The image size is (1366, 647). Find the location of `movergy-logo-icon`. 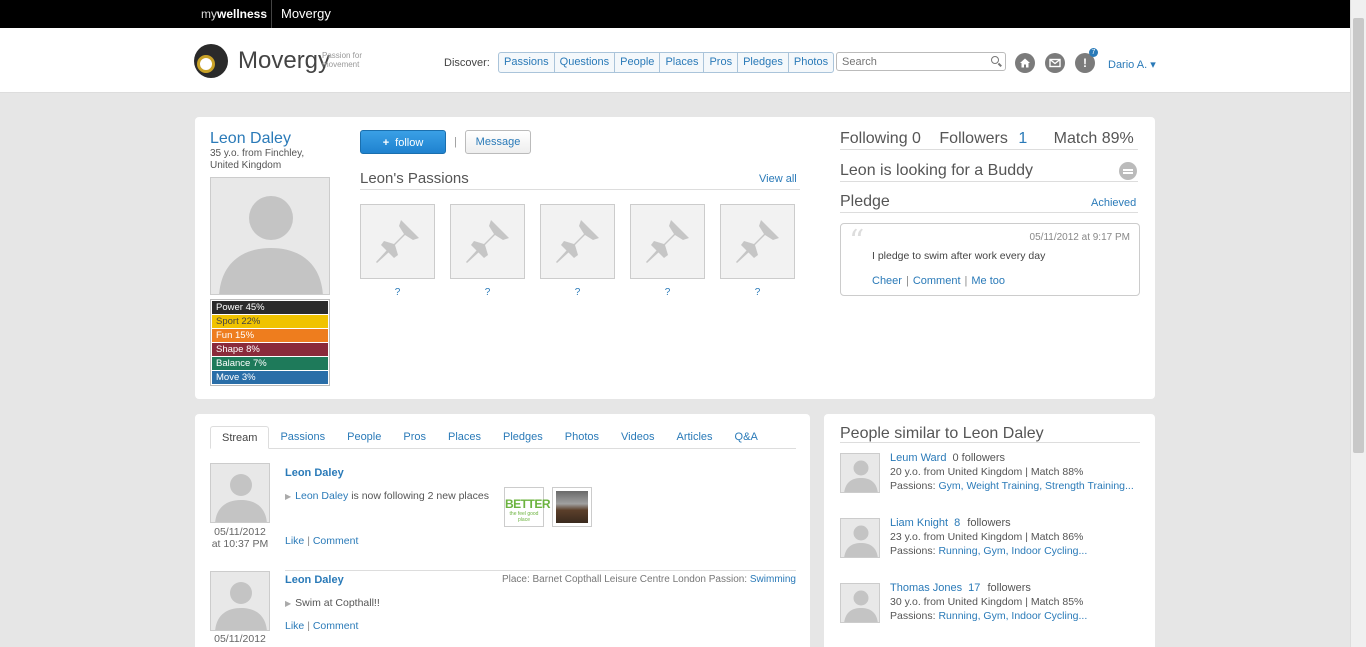

movergy-logo-icon is located at coordinates (211, 61).